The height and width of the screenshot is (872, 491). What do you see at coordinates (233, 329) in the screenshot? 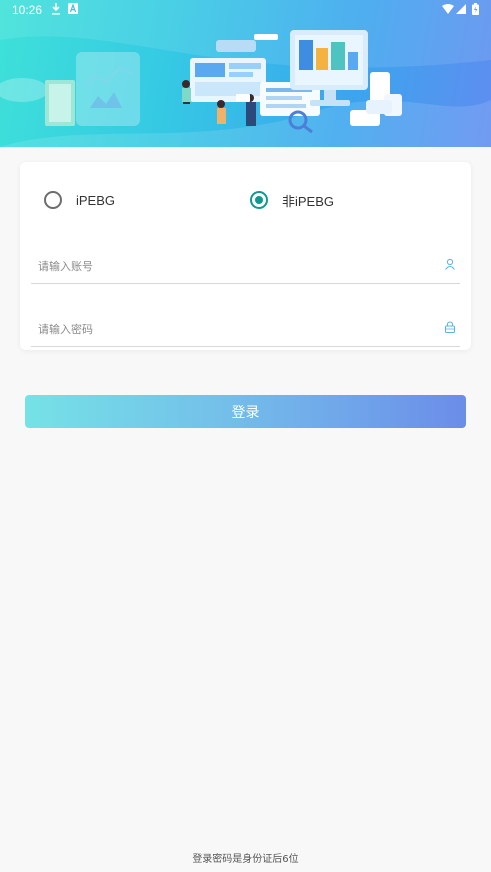
I see `password-input` at bounding box center [233, 329].